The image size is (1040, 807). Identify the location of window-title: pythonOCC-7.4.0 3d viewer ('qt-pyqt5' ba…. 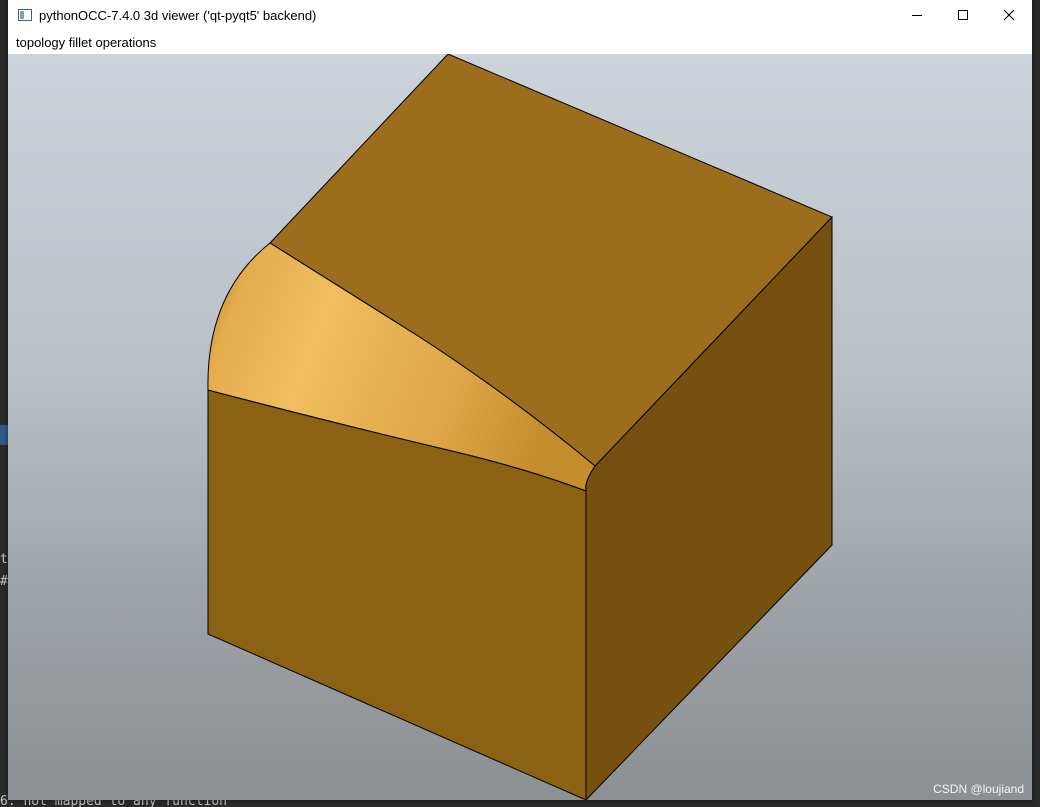
(178, 15).